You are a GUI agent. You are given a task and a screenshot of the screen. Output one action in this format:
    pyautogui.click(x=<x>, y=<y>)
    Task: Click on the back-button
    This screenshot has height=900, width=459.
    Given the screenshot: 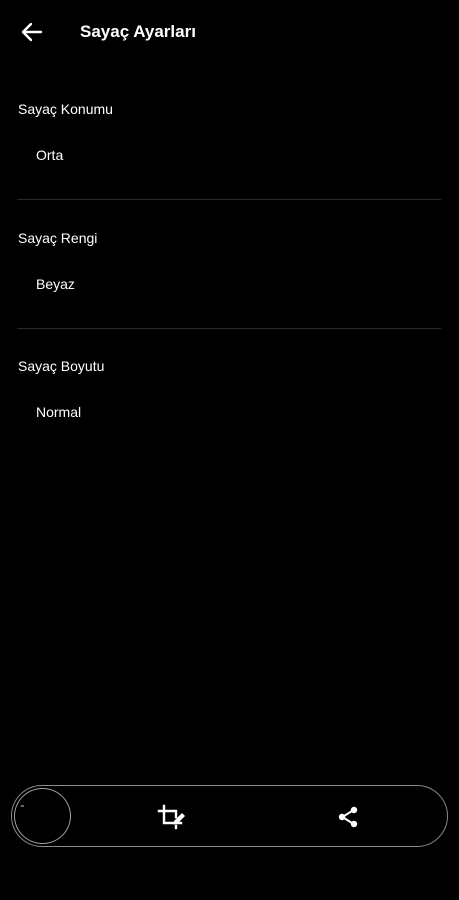 What is the action you would take?
    pyautogui.click(x=32, y=32)
    